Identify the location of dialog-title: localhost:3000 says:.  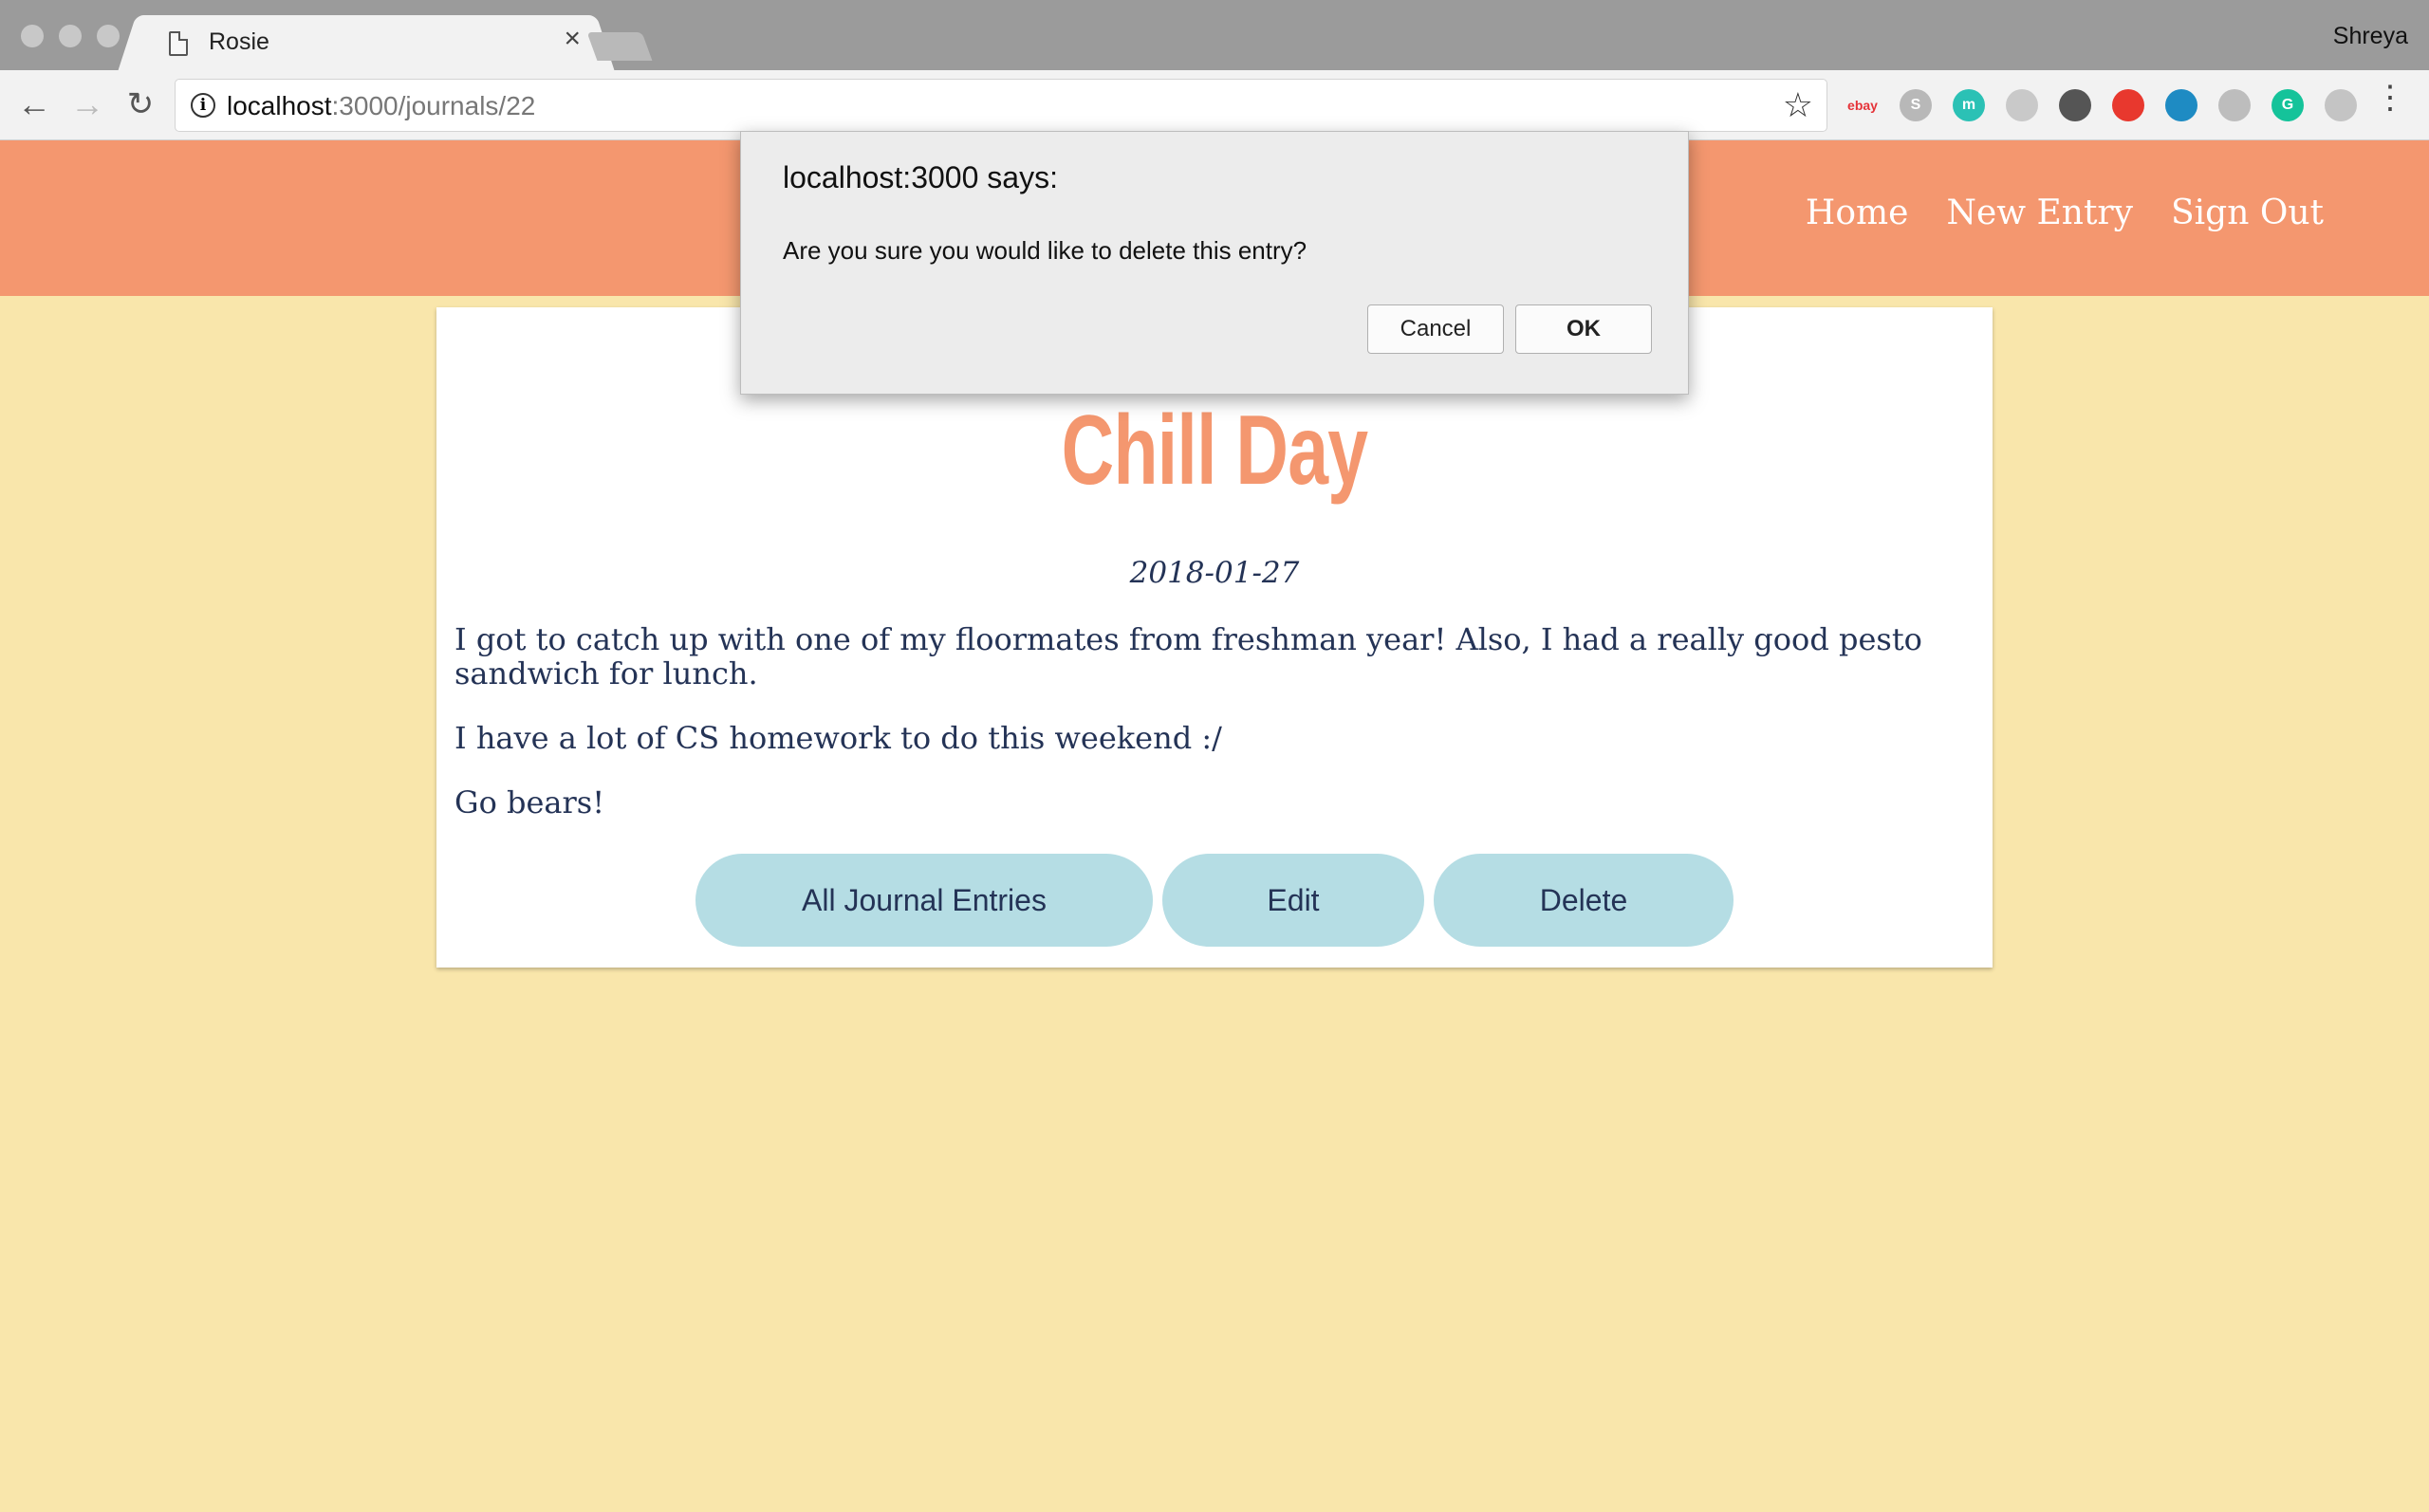
(920, 177).